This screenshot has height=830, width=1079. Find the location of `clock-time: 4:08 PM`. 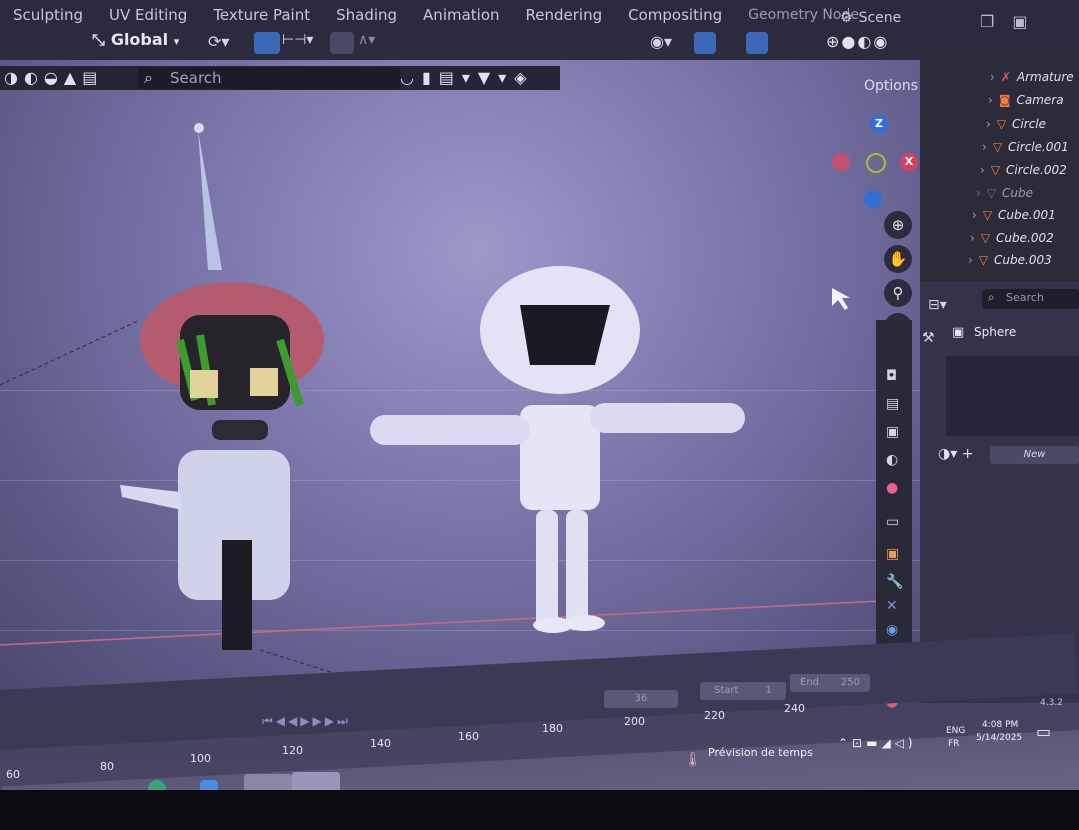

clock-time: 4:08 PM is located at coordinates (1000, 725).